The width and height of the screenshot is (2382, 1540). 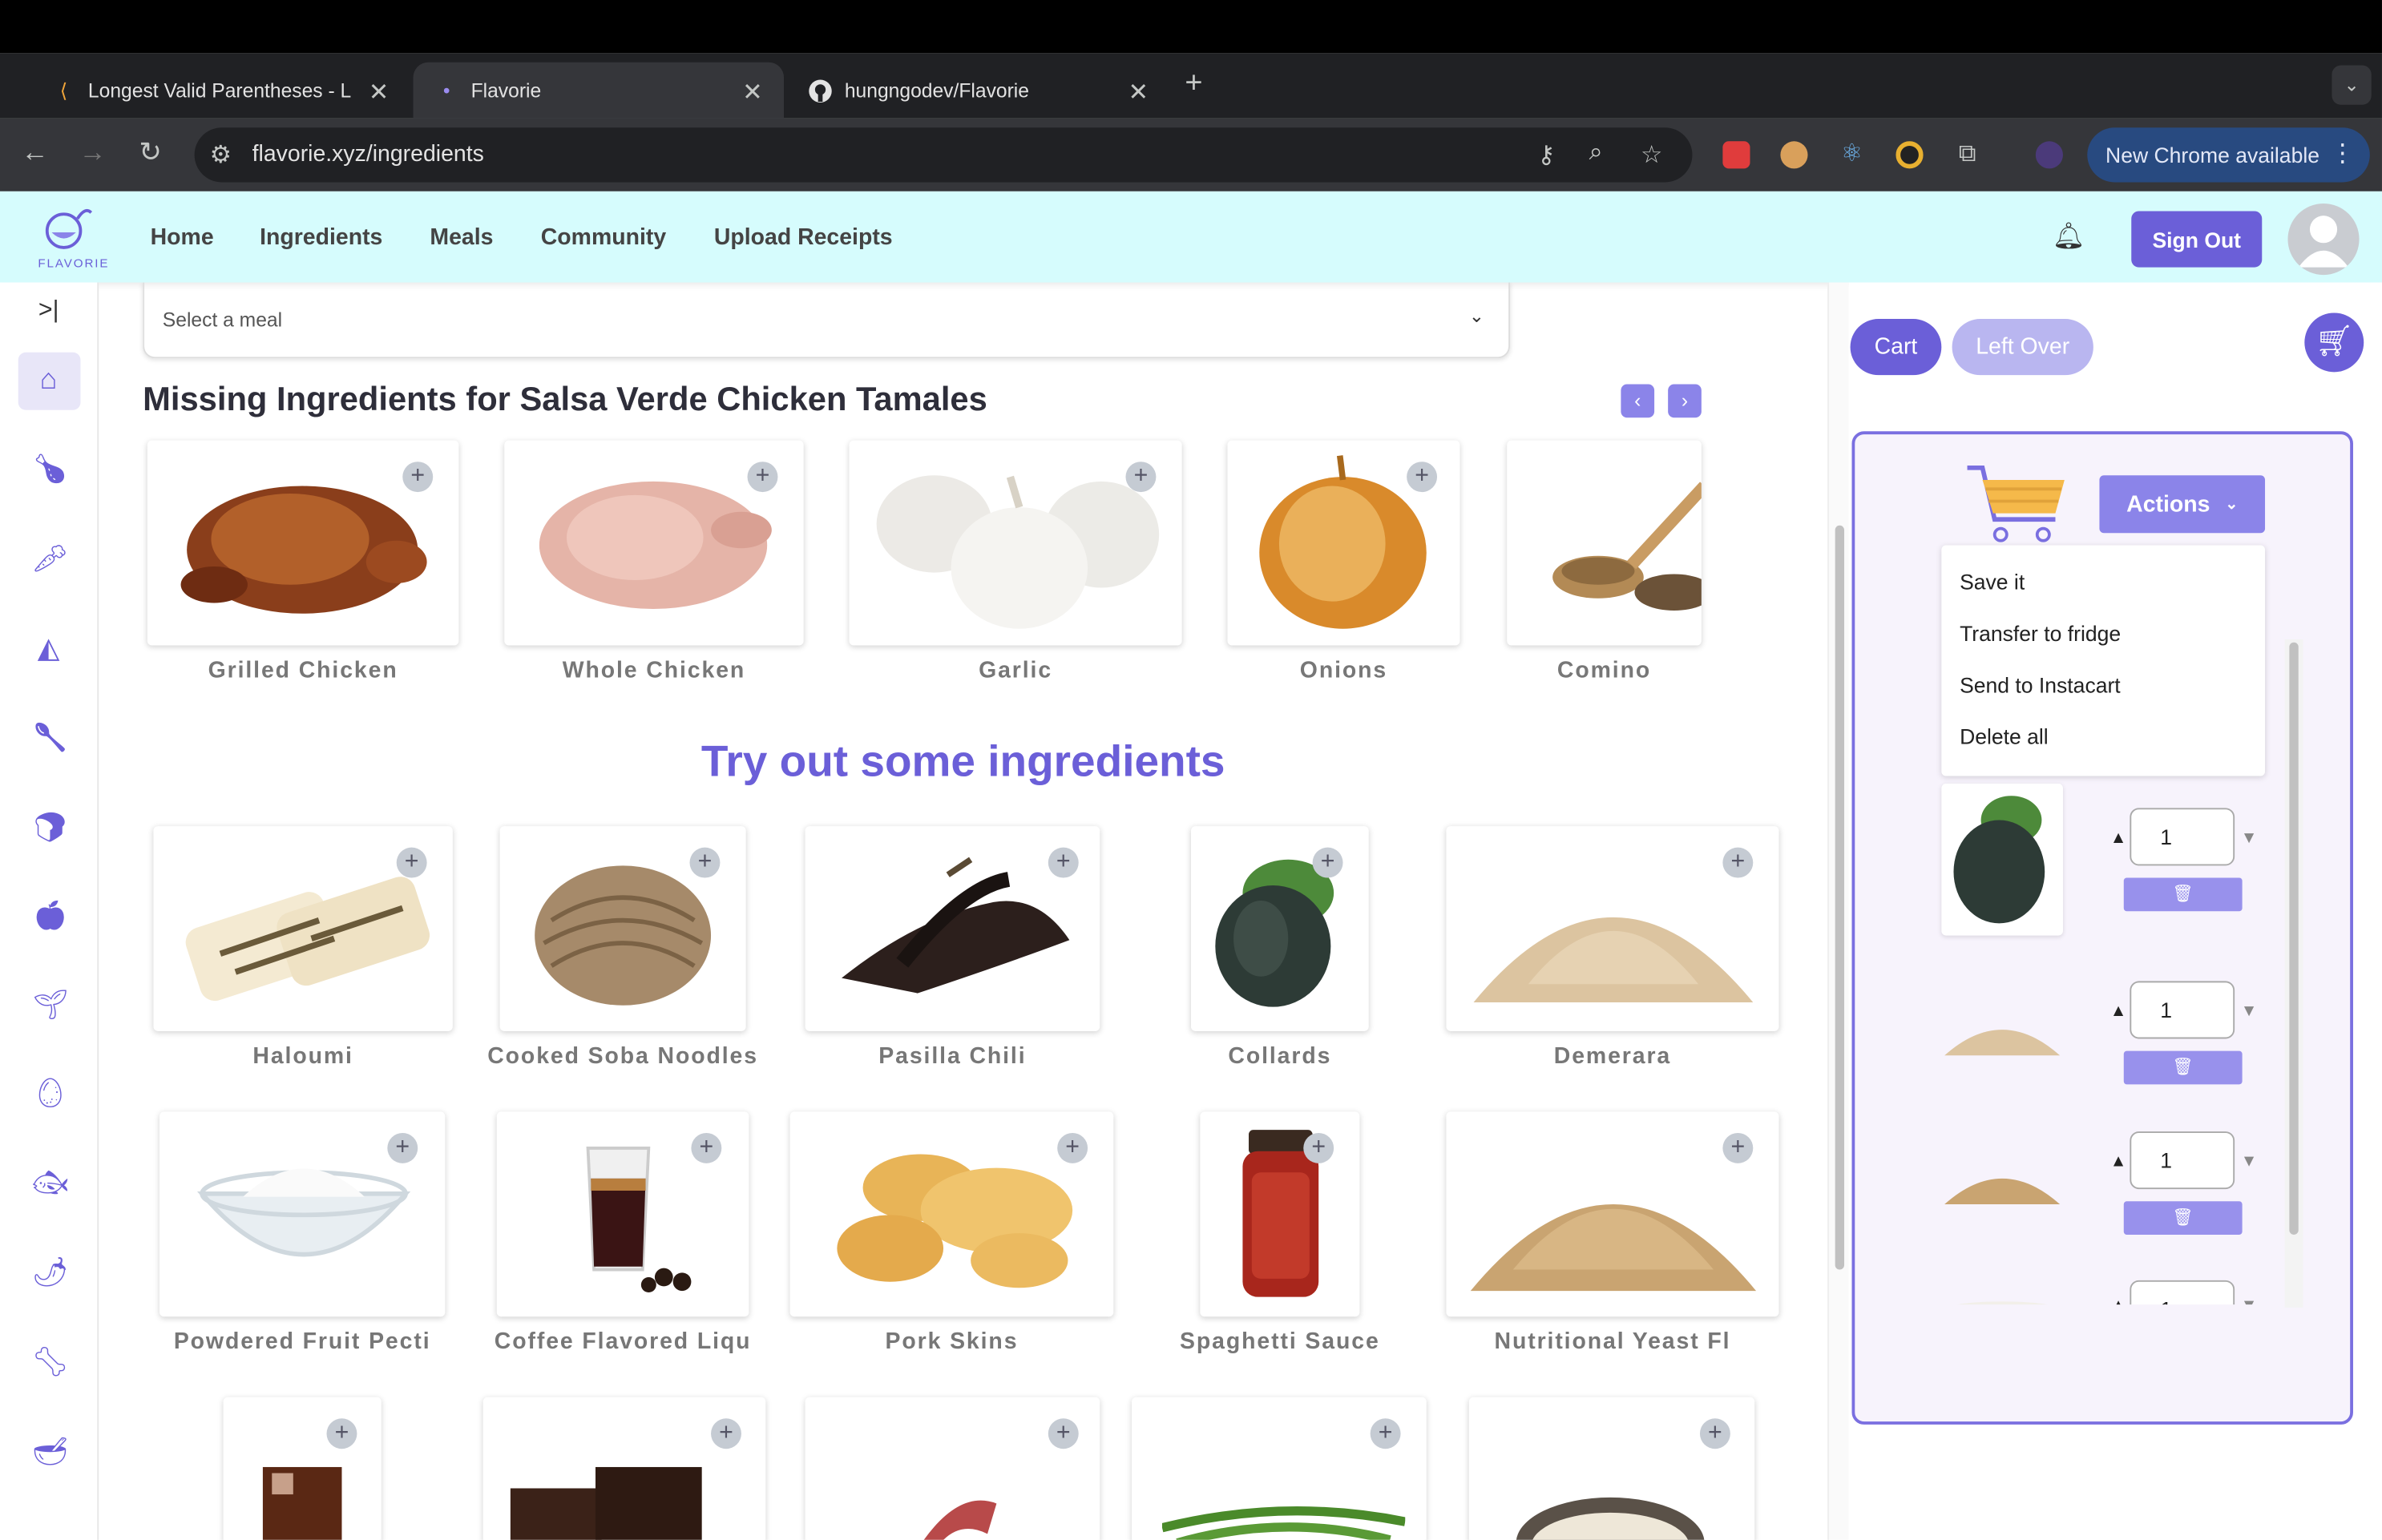 I want to click on extensions-puzzle-icon: ⧉, so click(x=1966, y=154).